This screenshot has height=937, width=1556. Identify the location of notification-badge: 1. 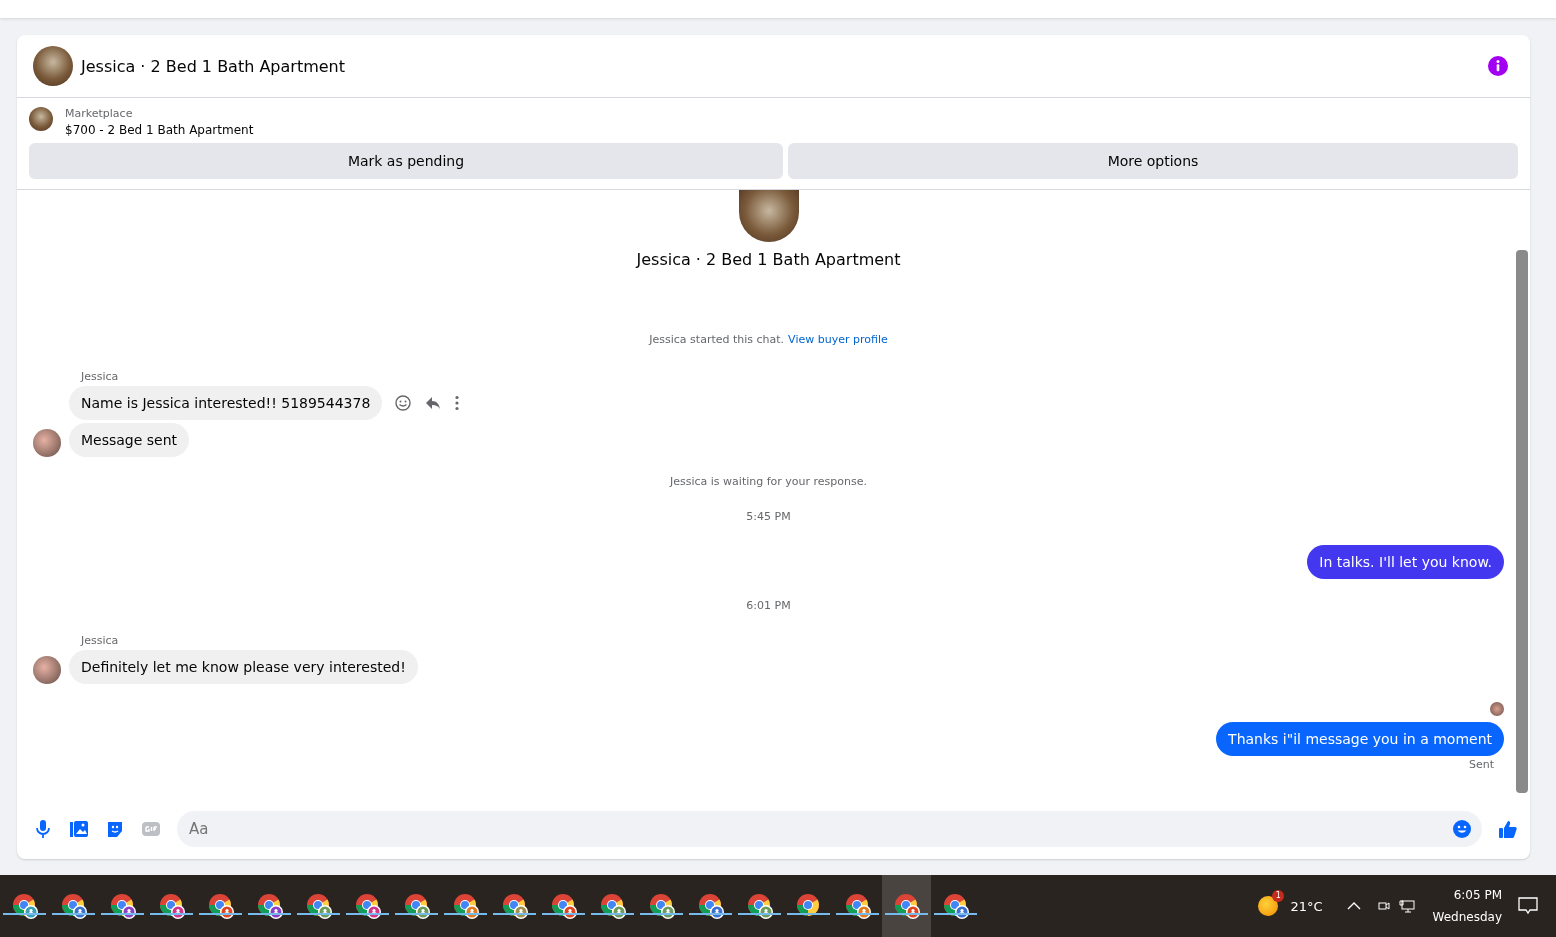
(1278, 896).